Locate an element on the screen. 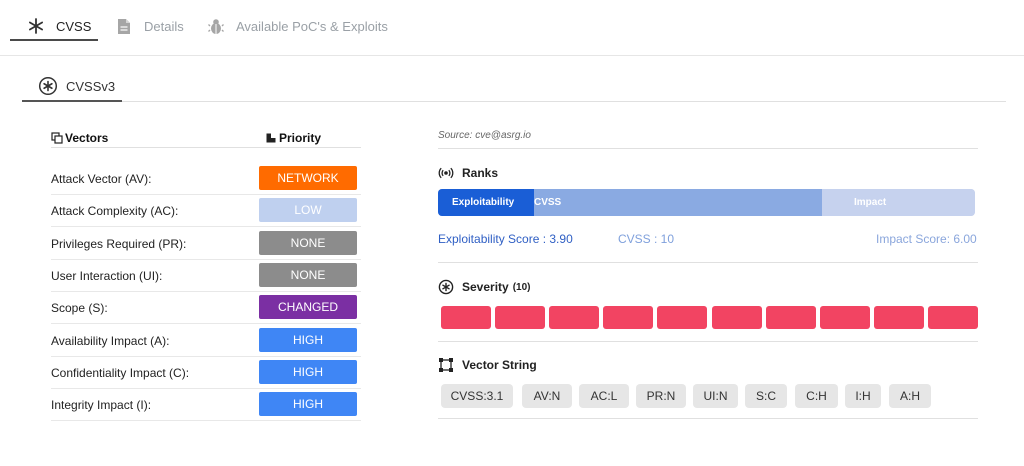 This screenshot has height=466, width=1024. vector-label: Attack Complexity (AC): is located at coordinates (115, 211).